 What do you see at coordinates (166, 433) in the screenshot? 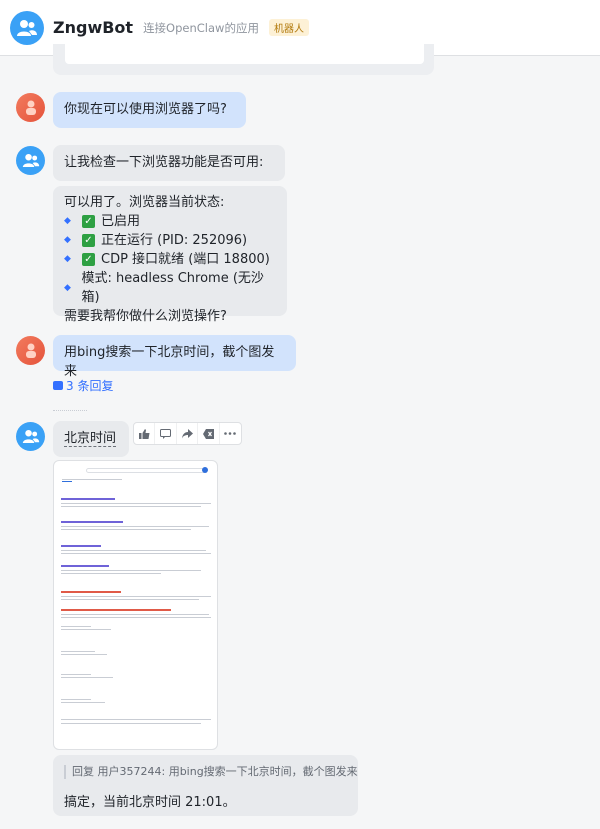
I see `reply-icon` at bounding box center [166, 433].